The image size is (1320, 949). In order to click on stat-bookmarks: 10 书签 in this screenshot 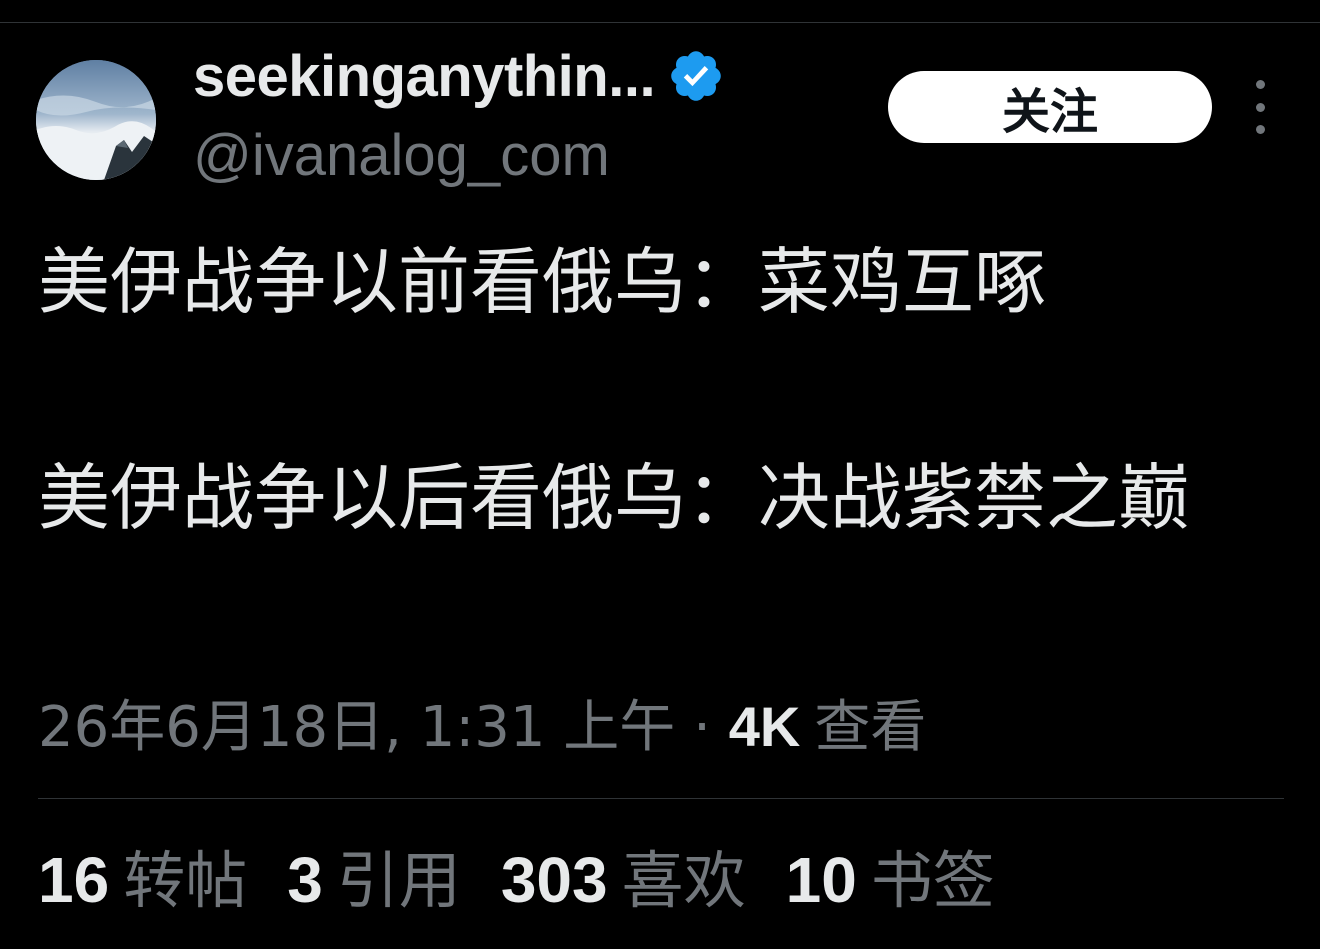, I will do `click(890, 875)`.